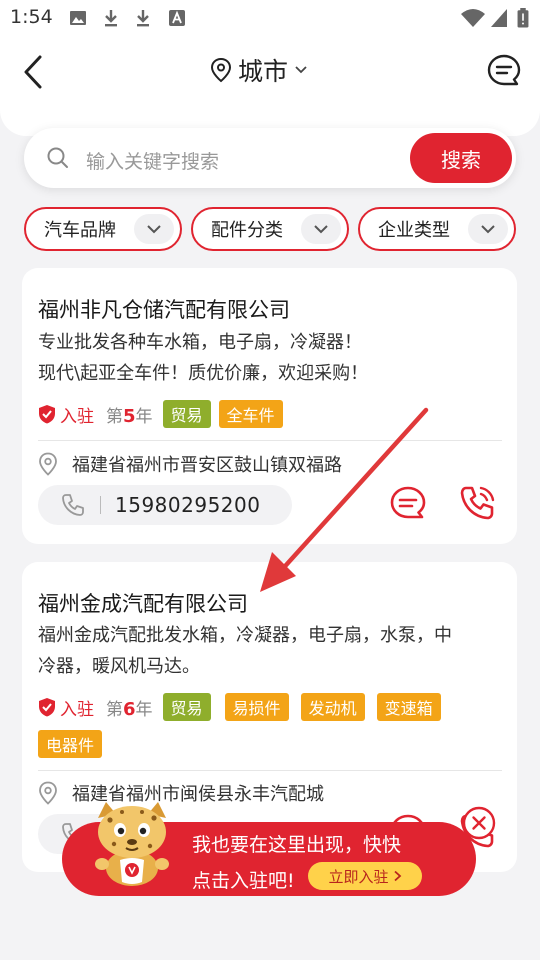  What do you see at coordinates (408, 504) in the screenshot?
I see `chat-icon` at bounding box center [408, 504].